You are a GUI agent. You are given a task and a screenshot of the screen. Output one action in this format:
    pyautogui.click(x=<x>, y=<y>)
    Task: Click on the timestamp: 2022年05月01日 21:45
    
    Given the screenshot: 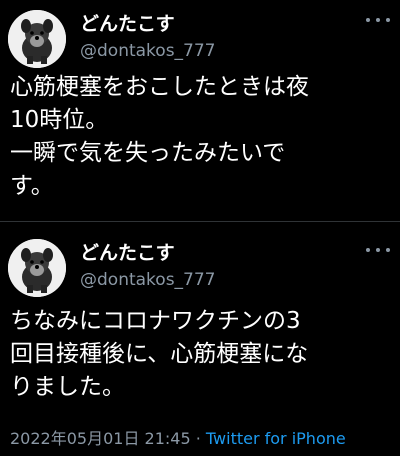 What is the action you would take?
    pyautogui.click(x=100, y=438)
    